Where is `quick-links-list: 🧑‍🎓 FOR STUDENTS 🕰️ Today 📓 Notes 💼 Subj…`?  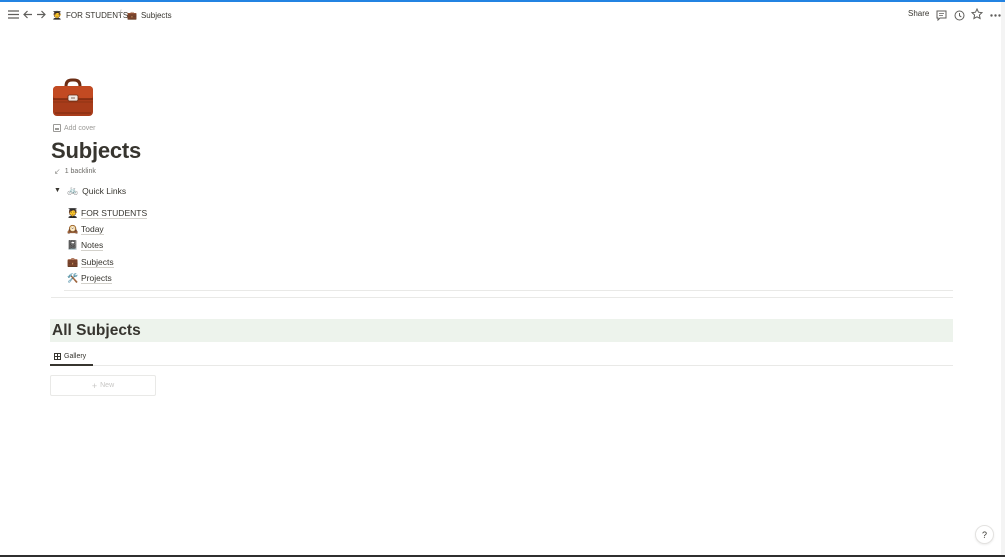 quick-links-list: 🧑‍🎓 FOR STUDENTS 🕰️ Today 📓 Notes 💼 Subj… is located at coordinates (107, 246).